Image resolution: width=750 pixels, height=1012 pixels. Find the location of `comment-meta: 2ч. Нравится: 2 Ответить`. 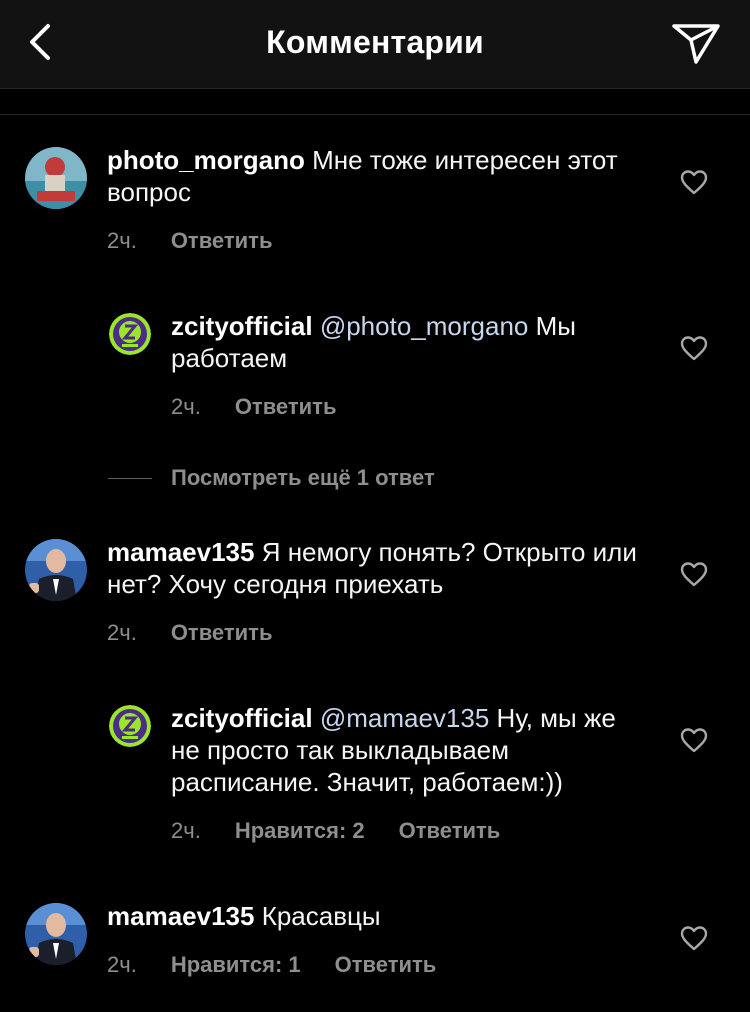

comment-meta: 2ч. Нравится: 2 Ответить is located at coordinates (335, 831).